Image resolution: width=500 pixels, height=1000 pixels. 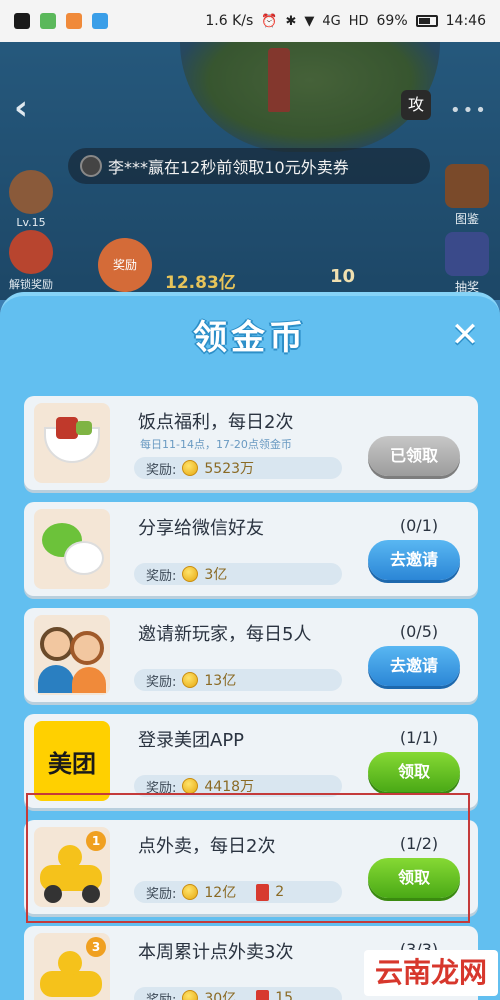 What do you see at coordinates (269, 21) in the screenshot?
I see `alarm-icon: ⏰` at bounding box center [269, 21].